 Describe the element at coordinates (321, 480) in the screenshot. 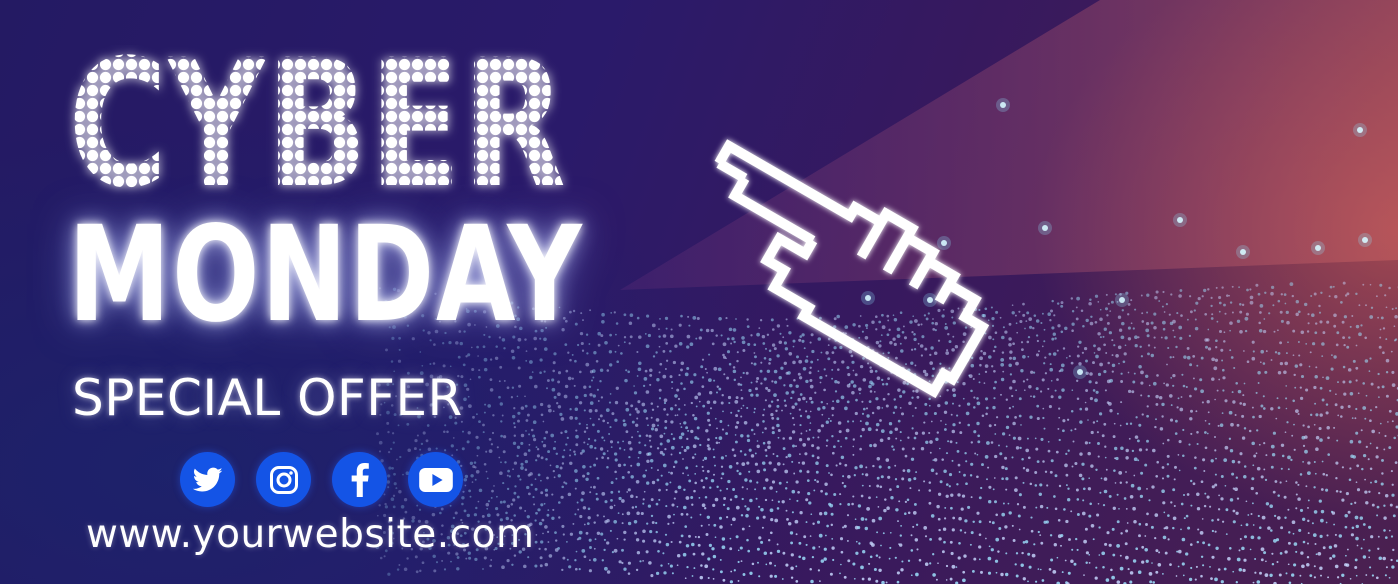

I see `social-links` at that location.